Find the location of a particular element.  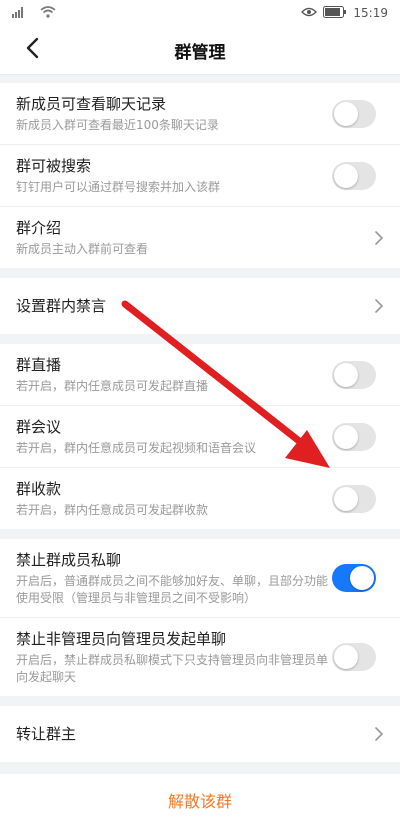

setting-mute: 设置群内禁言 is located at coordinates (200, 306).